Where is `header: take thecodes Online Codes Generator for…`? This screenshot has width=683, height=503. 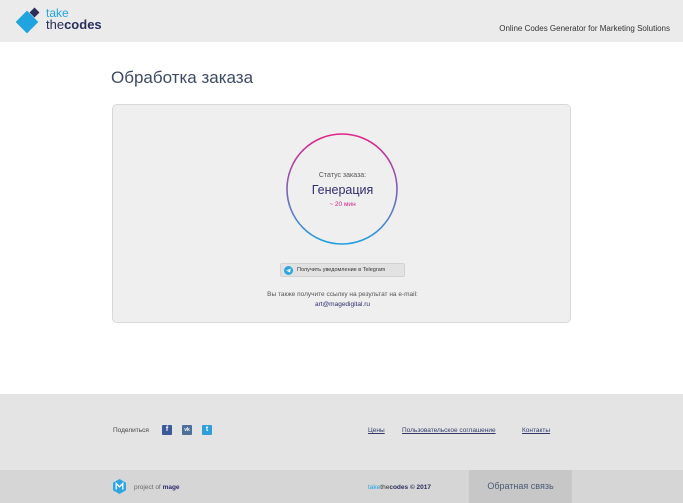 header: take thecodes Online Codes Generator for… is located at coordinates (341, 21).